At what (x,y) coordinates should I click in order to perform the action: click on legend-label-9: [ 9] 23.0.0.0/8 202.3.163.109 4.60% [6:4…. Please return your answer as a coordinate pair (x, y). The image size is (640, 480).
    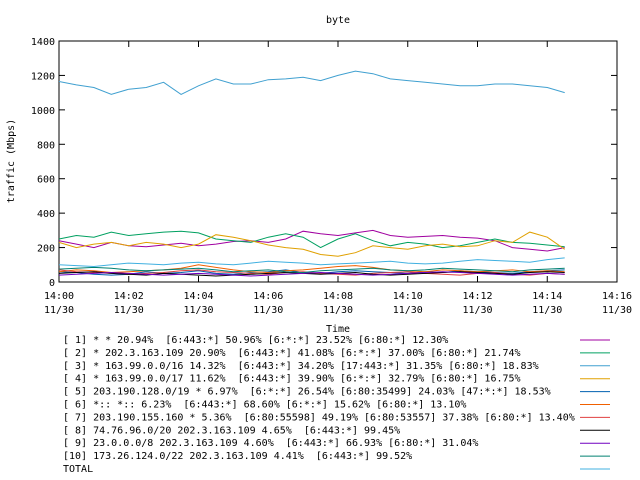
    Looking at the image, I should click on (270, 443).